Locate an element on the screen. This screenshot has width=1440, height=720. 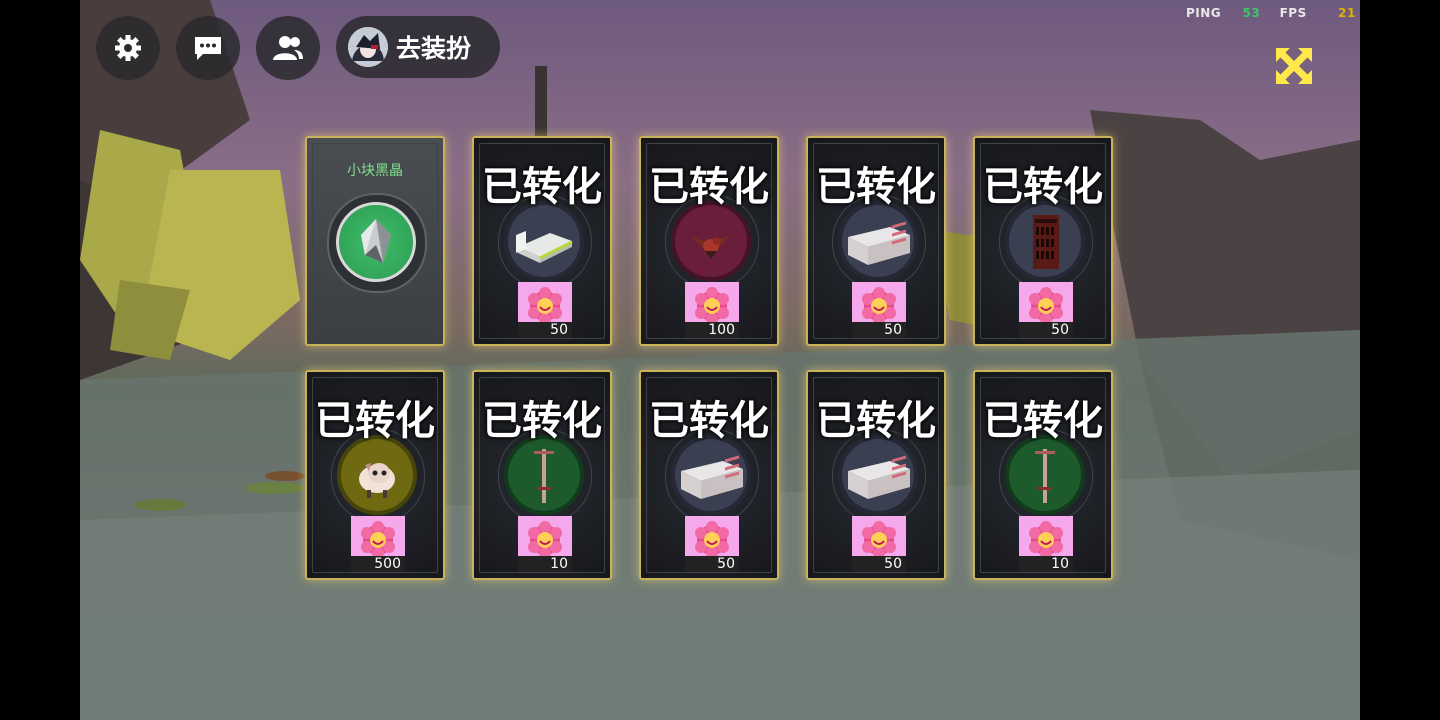
item-bed-icon is located at coordinates (544, 241).